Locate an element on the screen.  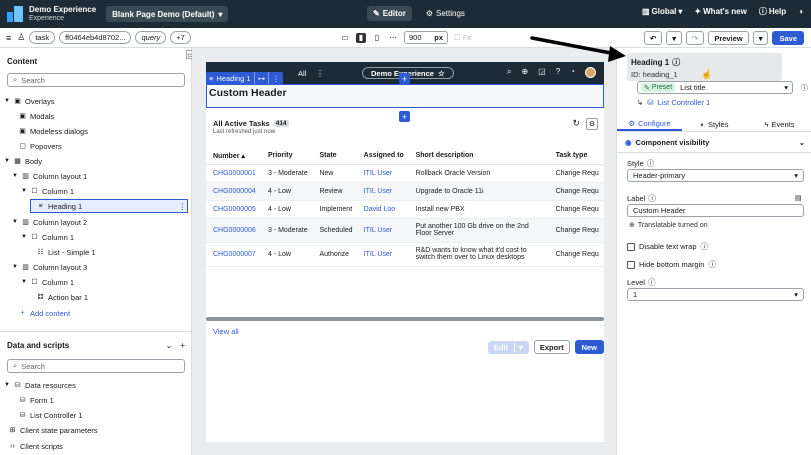
help-button: ⓘ Help is located at coordinates (772, 11).